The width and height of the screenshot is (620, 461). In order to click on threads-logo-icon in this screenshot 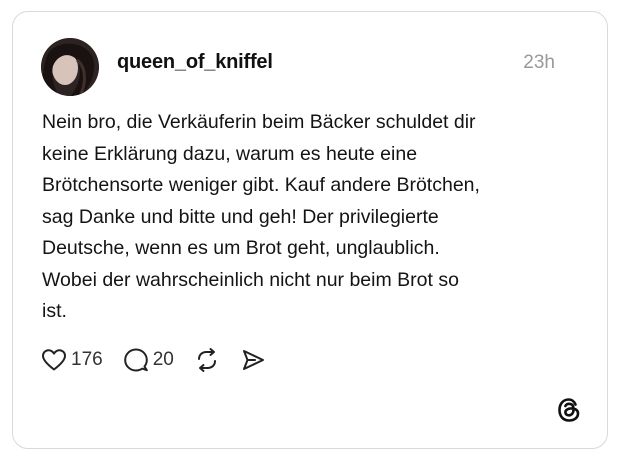, I will do `click(569, 410)`.